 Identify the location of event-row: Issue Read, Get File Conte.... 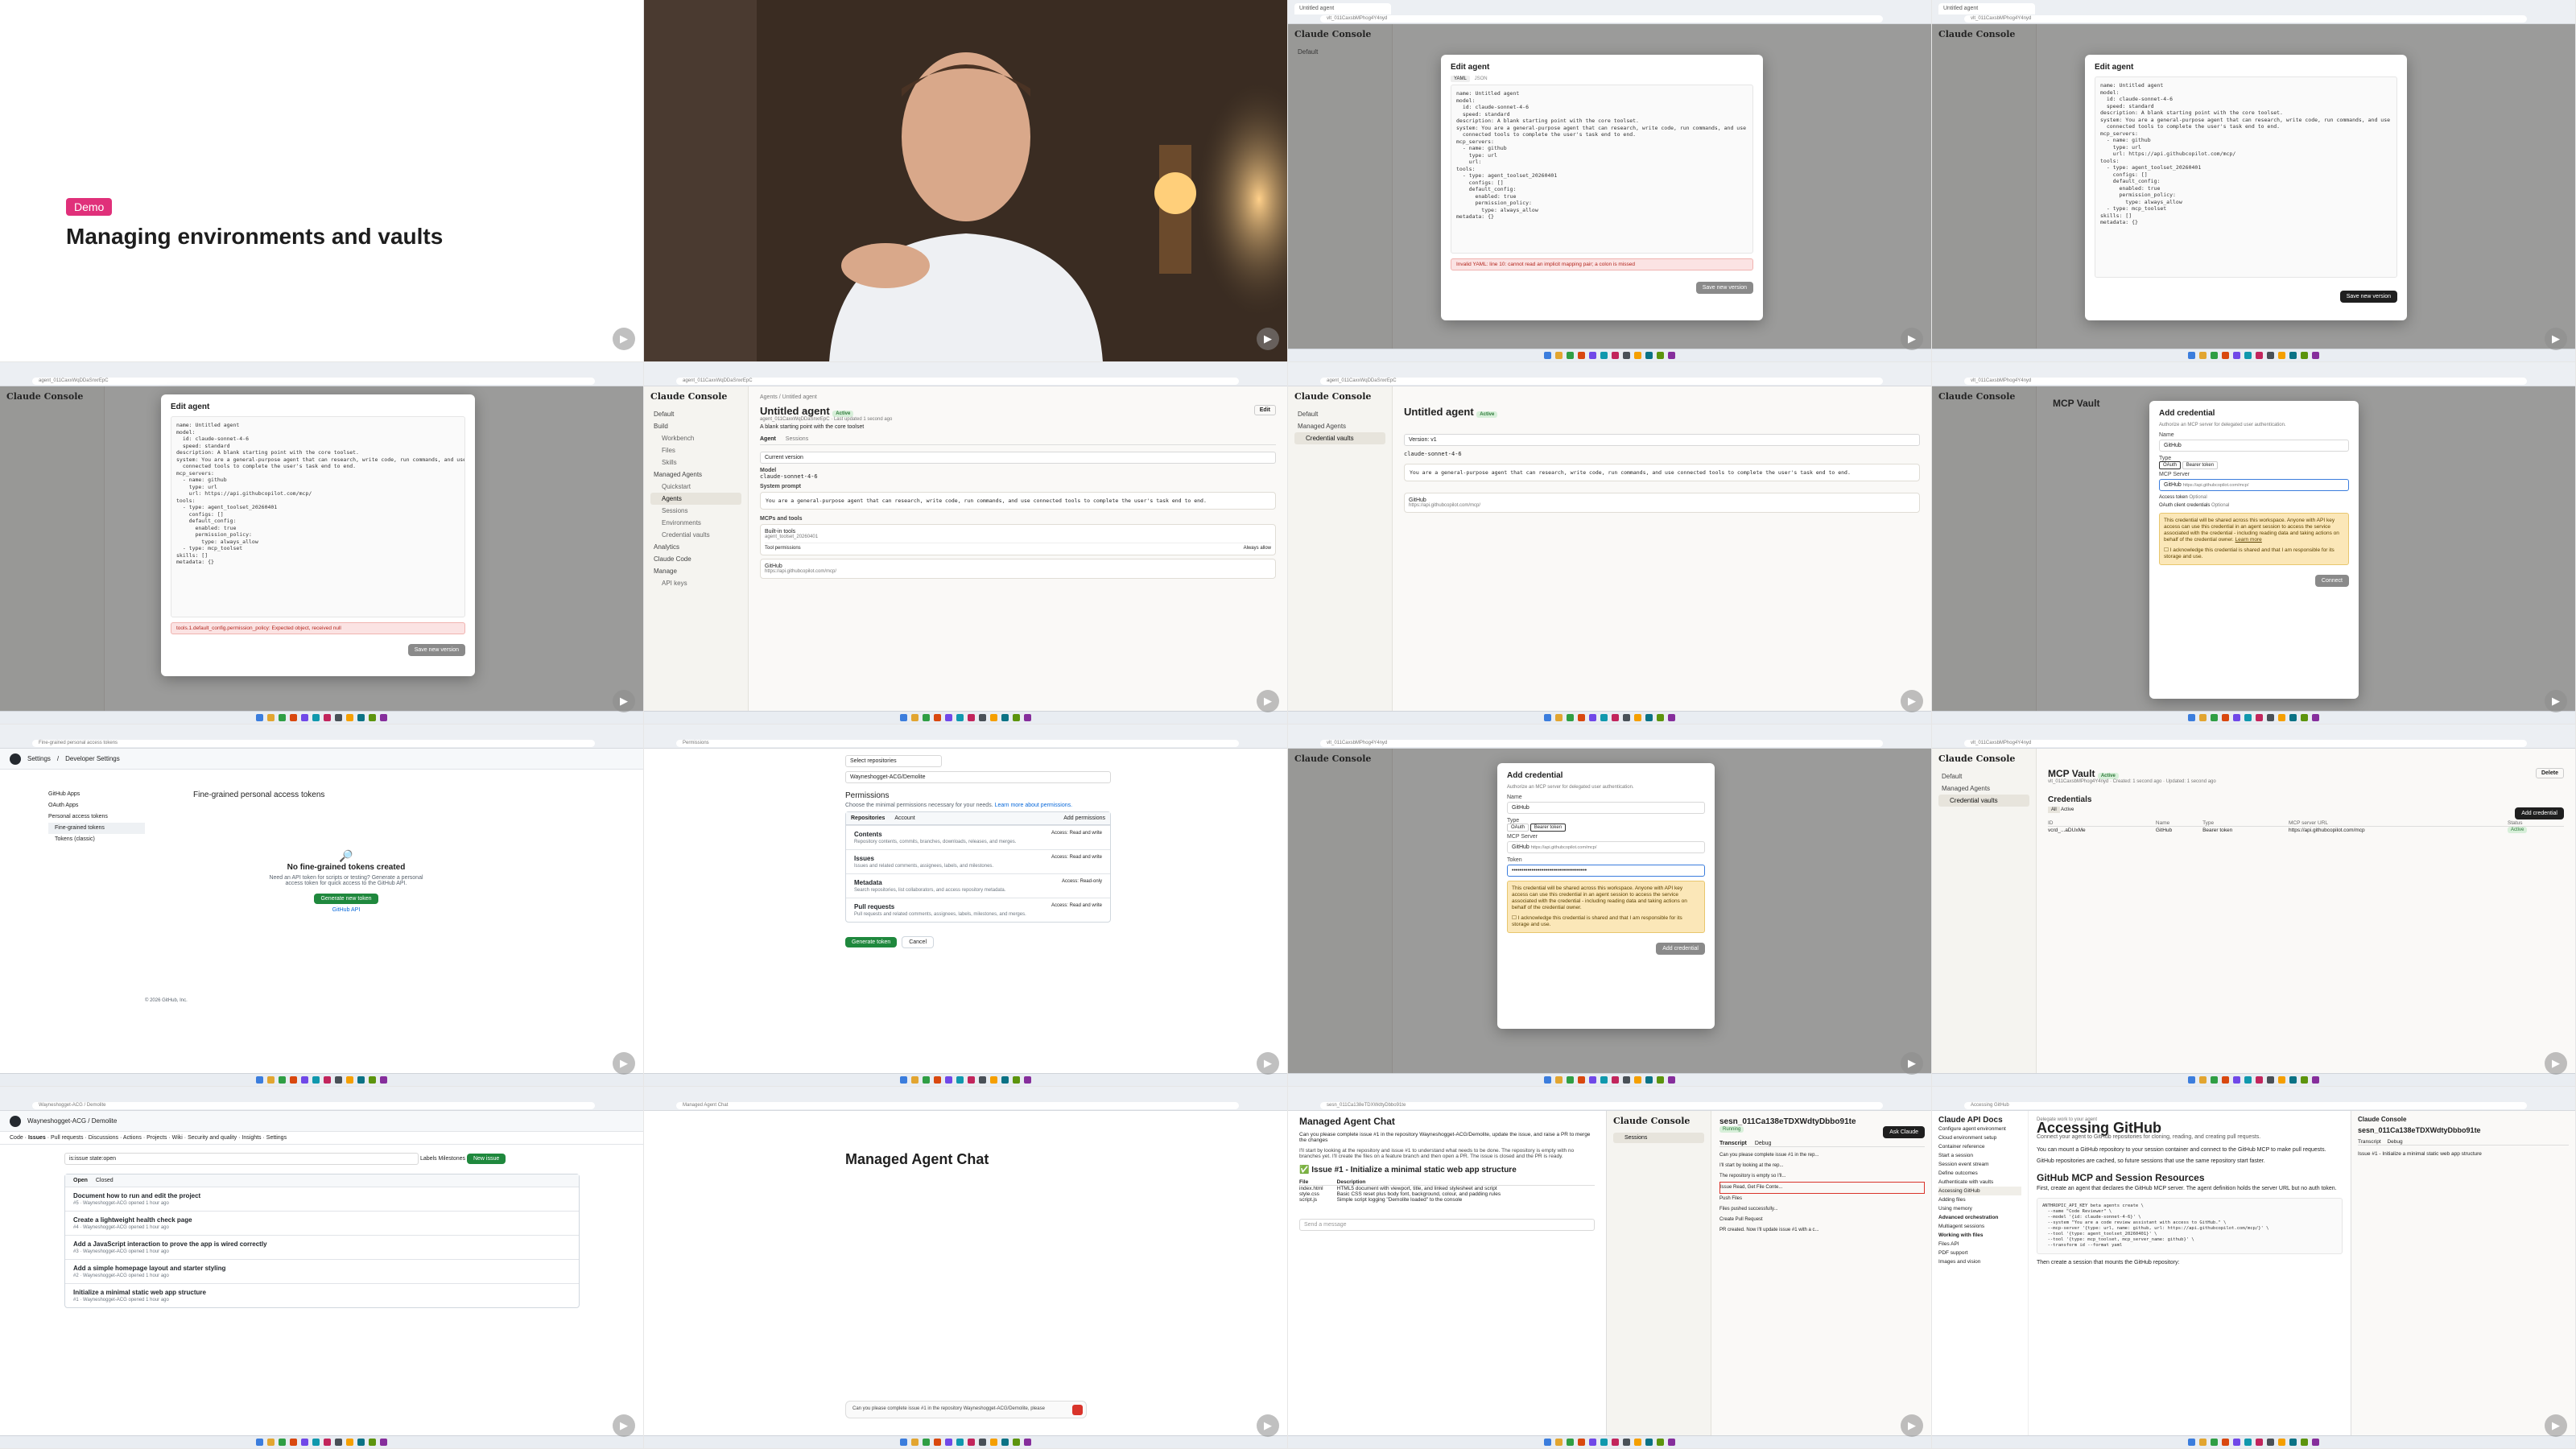
(1822, 1188).